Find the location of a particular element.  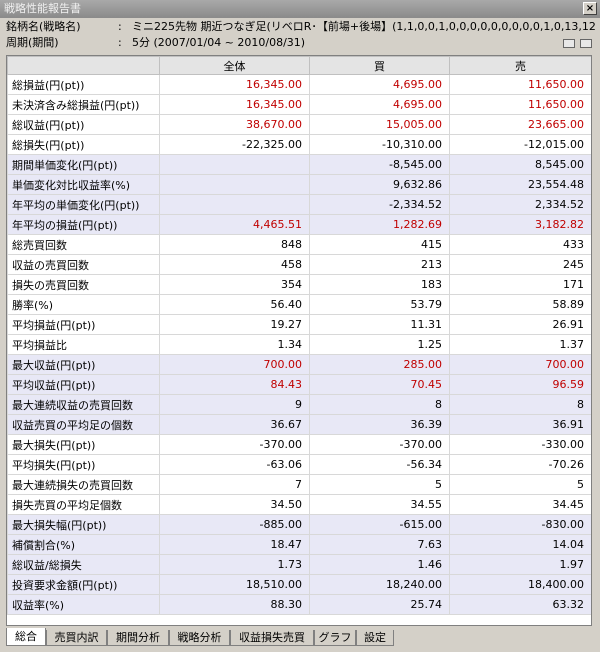

table-row: 収益売買の平均足の個数 36.67 36.39 36.91 is located at coordinates (299, 424).